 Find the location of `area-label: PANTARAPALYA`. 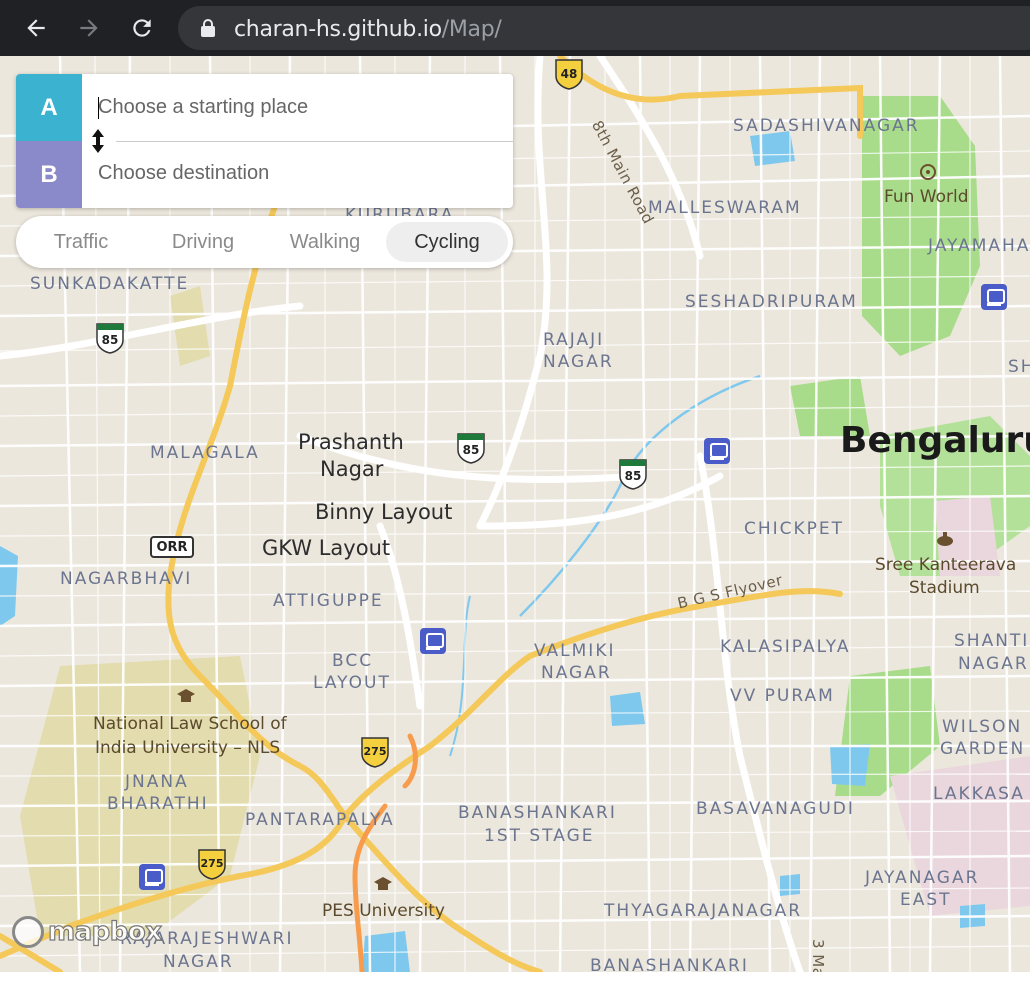

area-label: PANTARAPALYA is located at coordinates (320, 820).